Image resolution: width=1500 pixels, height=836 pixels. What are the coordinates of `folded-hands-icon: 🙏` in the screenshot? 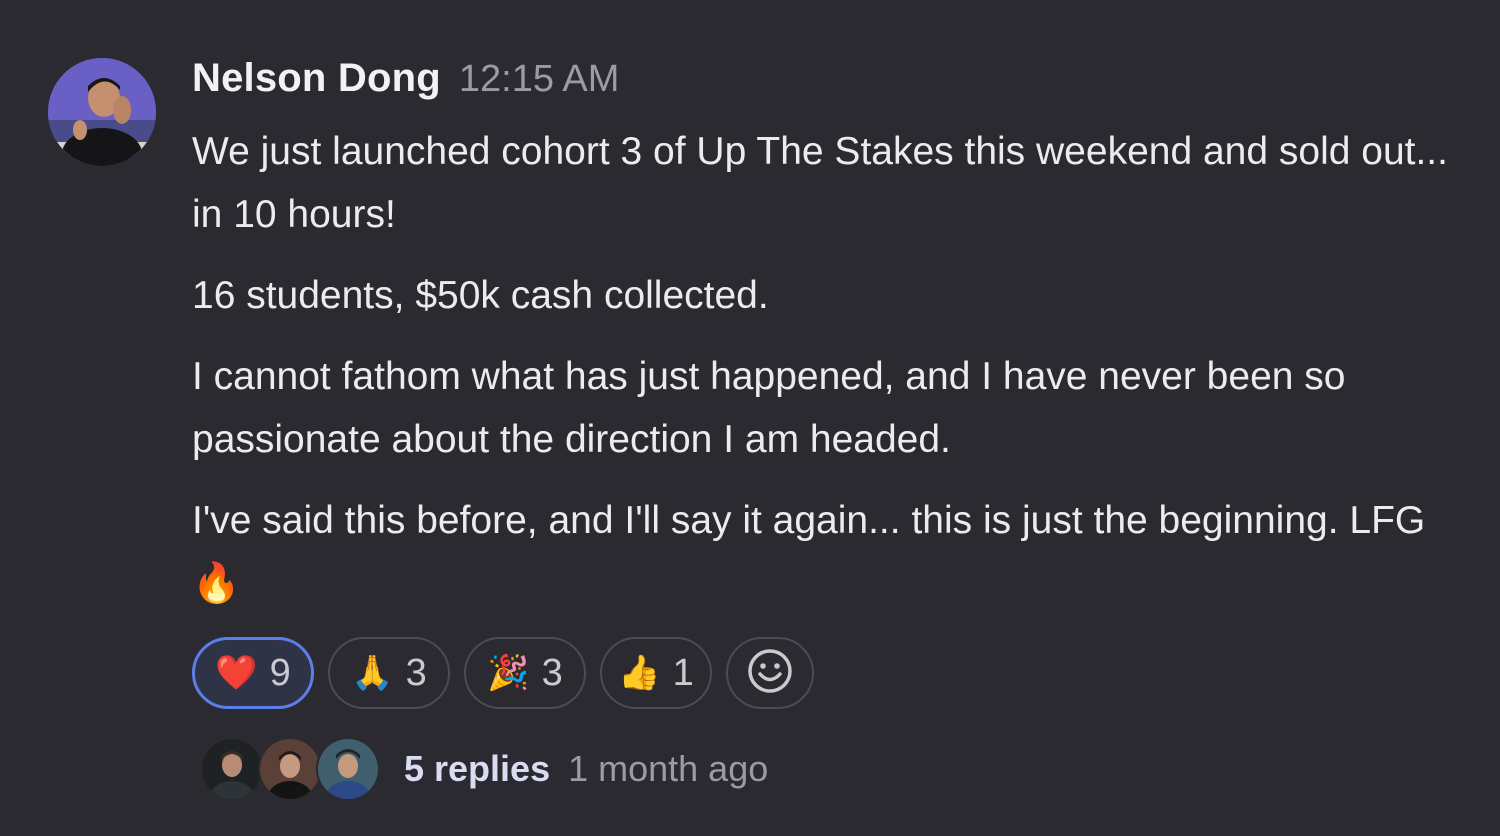 It's located at (372, 673).